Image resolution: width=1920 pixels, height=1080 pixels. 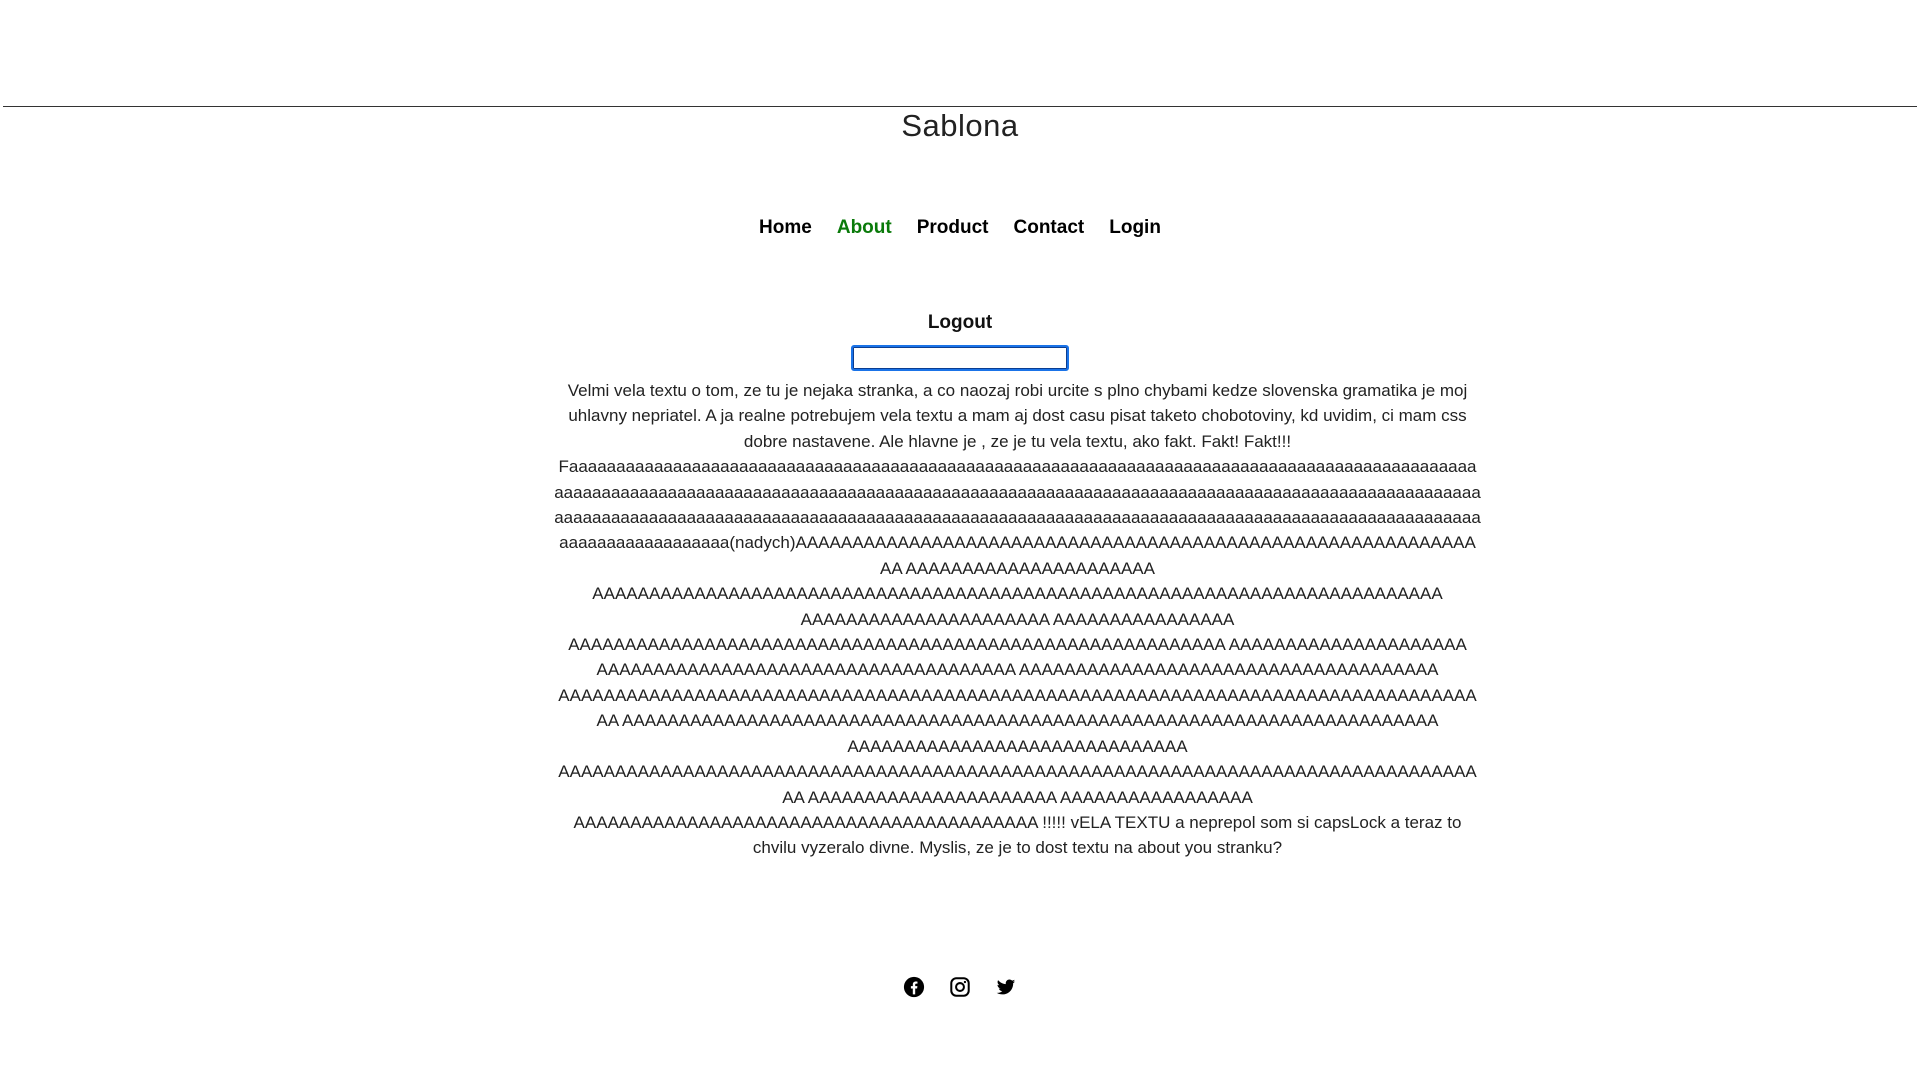 I want to click on nav-item-about: About, so click(x=864, y=228).